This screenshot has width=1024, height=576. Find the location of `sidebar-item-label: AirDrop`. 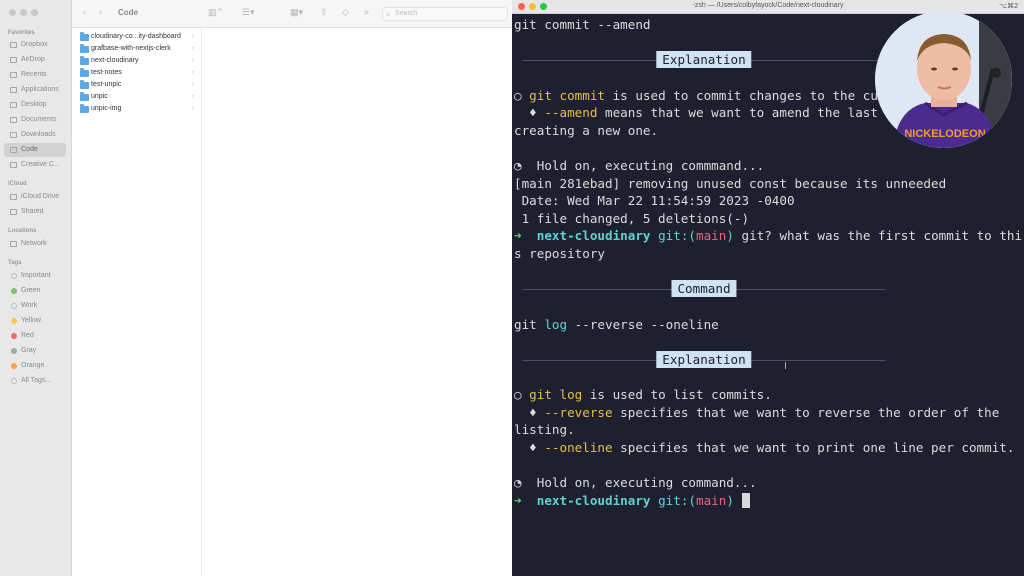

sidebar-item-label: AirDrop is located at coordinates (33, 59).